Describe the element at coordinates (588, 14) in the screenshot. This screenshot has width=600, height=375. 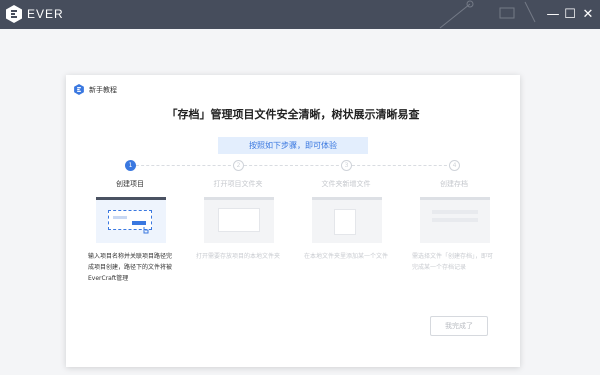
I see `close-button: ✕` at that location.